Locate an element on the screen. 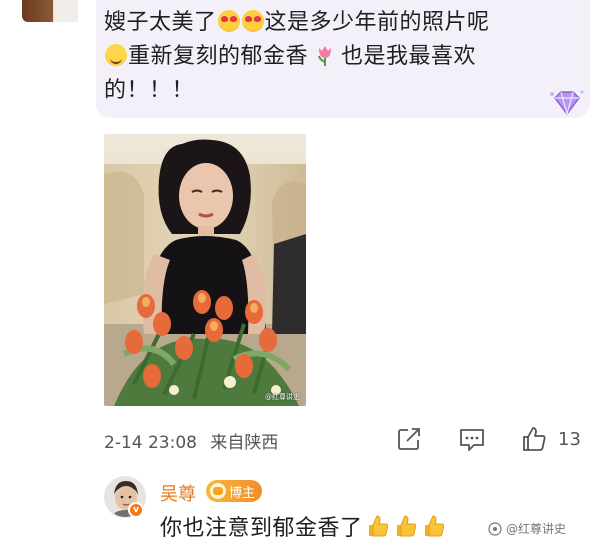 Image resolution: width=600 pixels, height=550 pixels. comment-meta: 2-14 23:08 来自陕西 is located at coordinates (195, 440).